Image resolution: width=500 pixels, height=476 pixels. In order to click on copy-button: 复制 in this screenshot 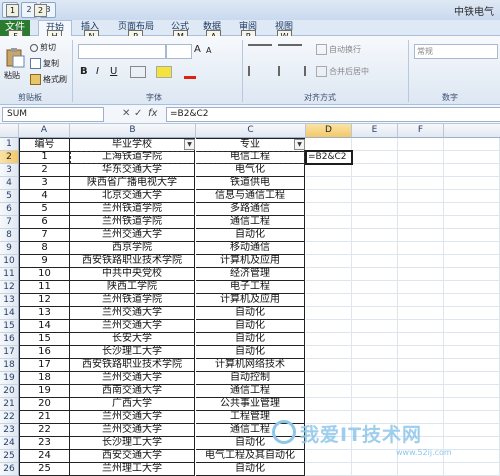, I will do `click(44, 63)`.